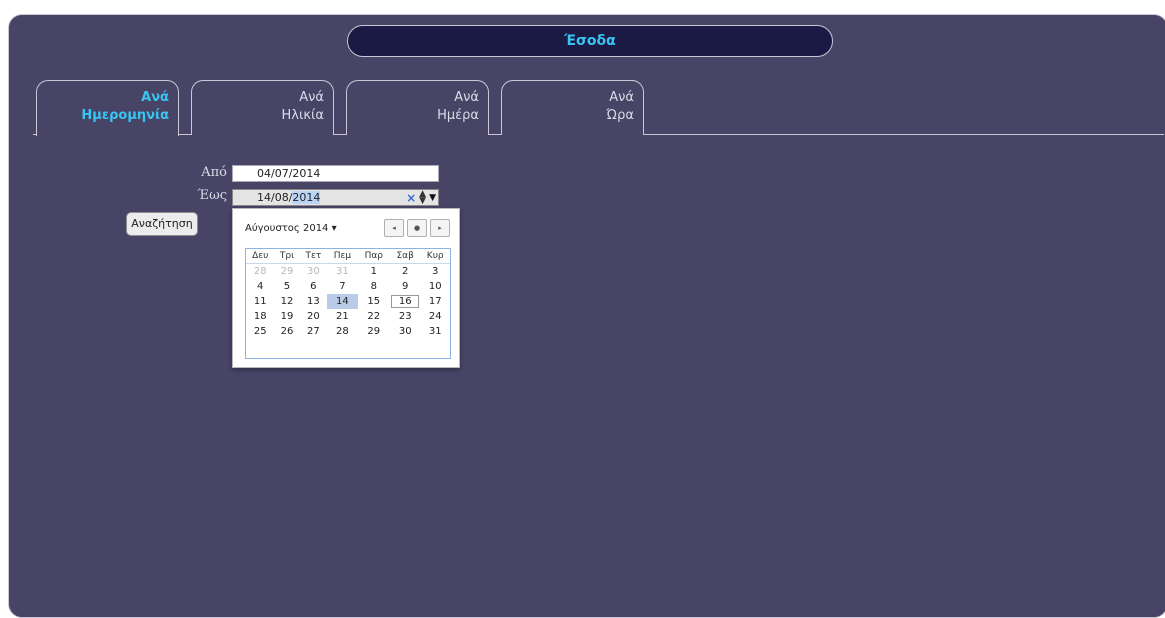 The width and height of the screenshot is (1165, 618). I want to click on tab-by-date-line1: Ανά, so click(155, 97).